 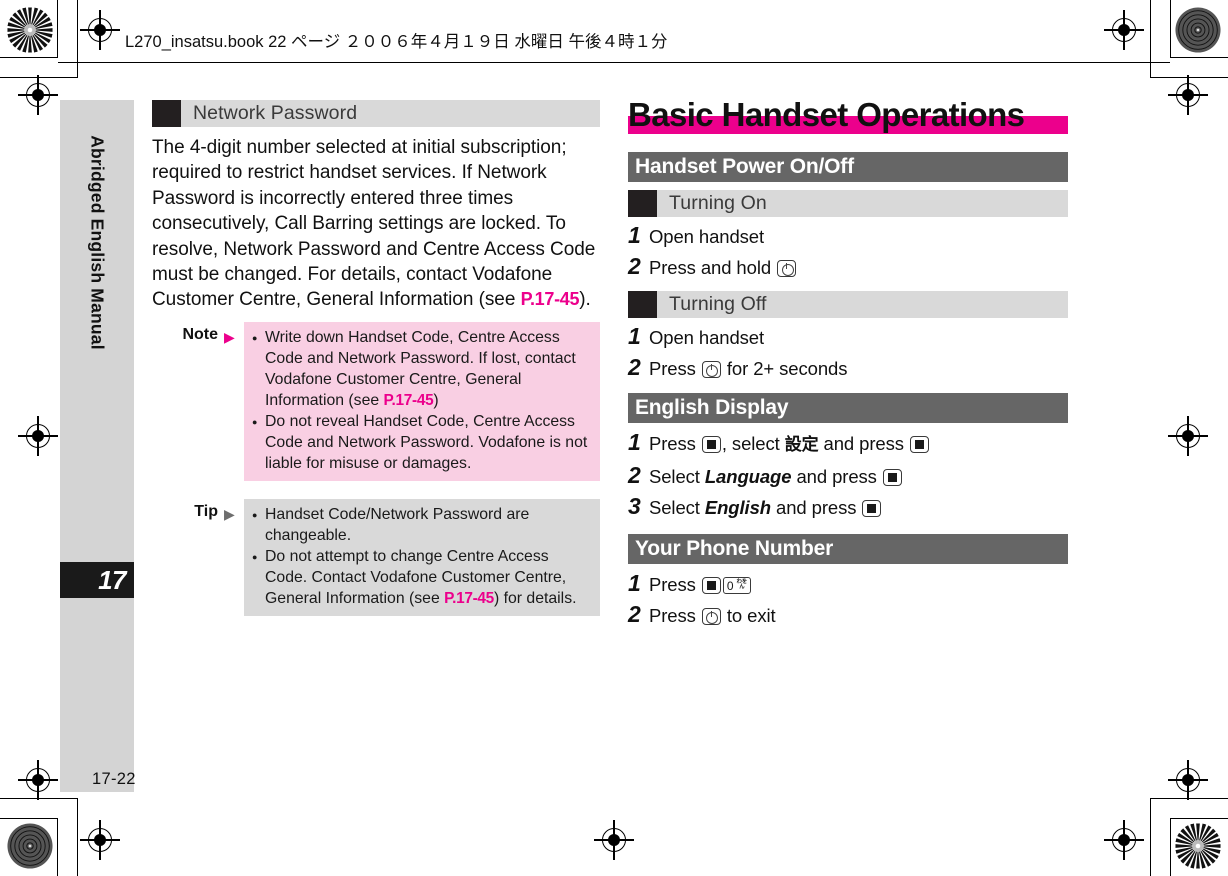 What do you see at coordinates (114, 779) in the screenshot?
I see `page-number: 17-22` at bounding box center [114, 779].